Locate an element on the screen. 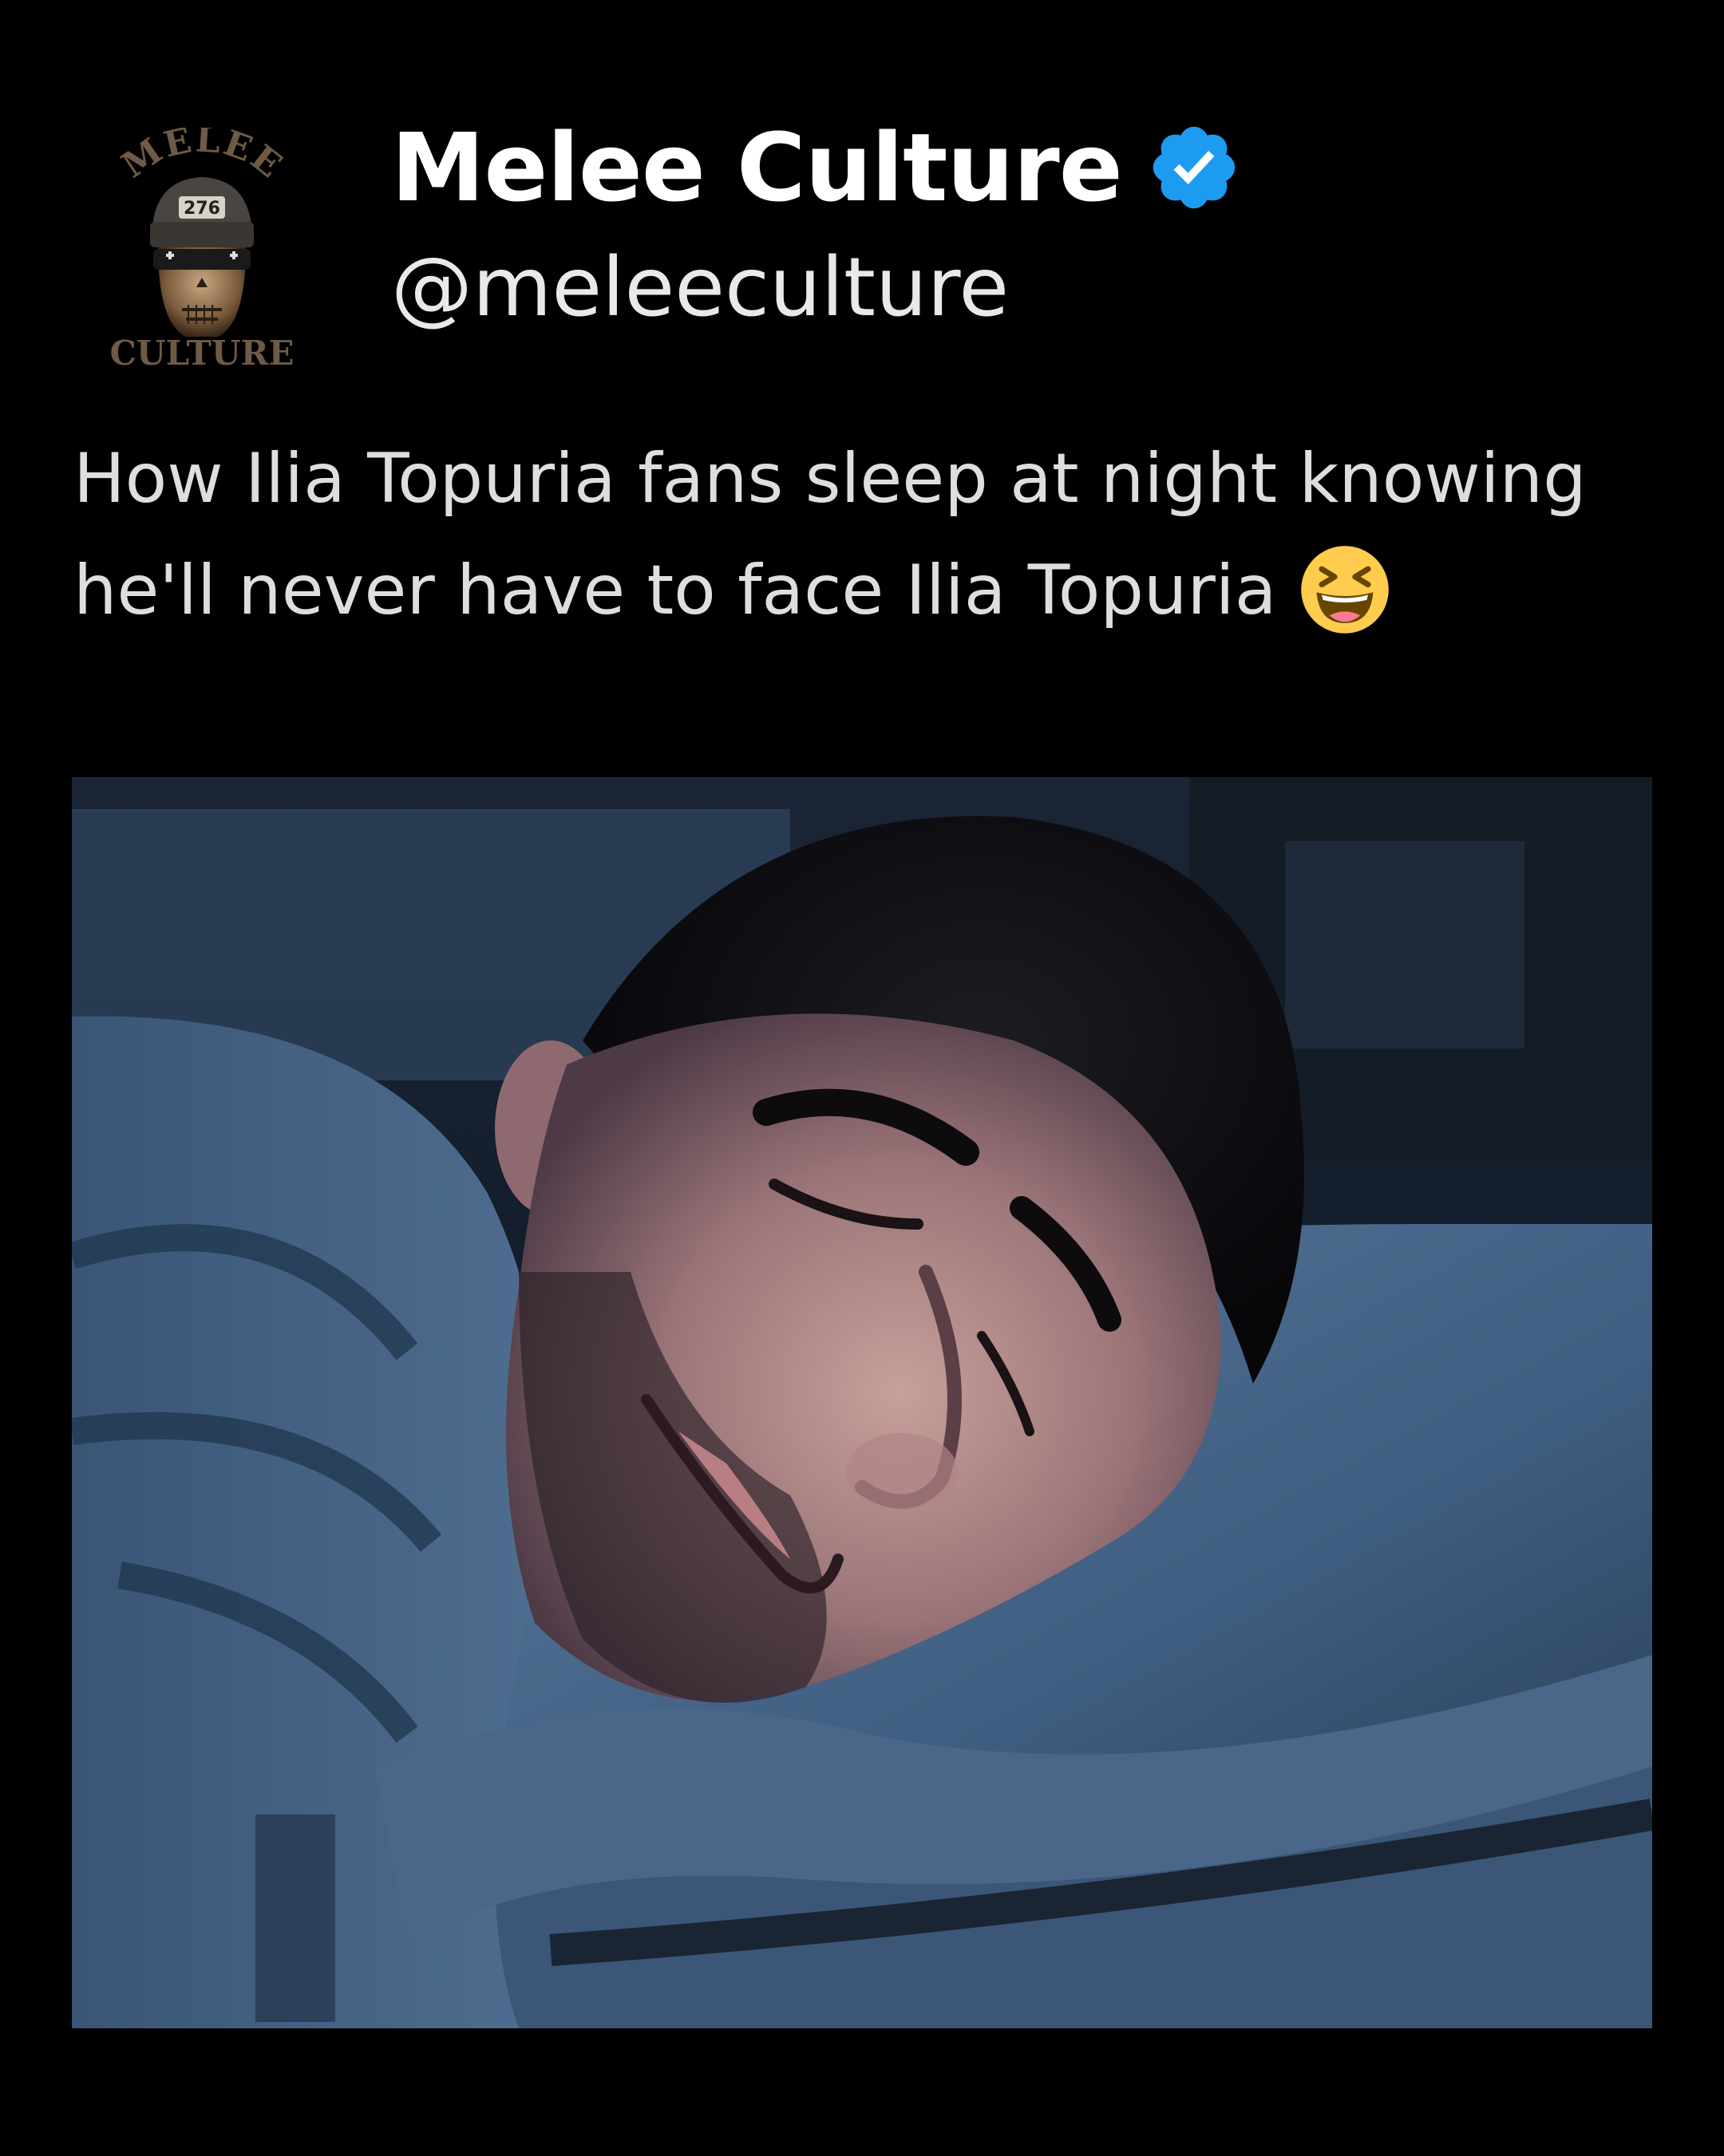  avatar: MELEE 276 CULTURE is located at coordinates (202, 246).